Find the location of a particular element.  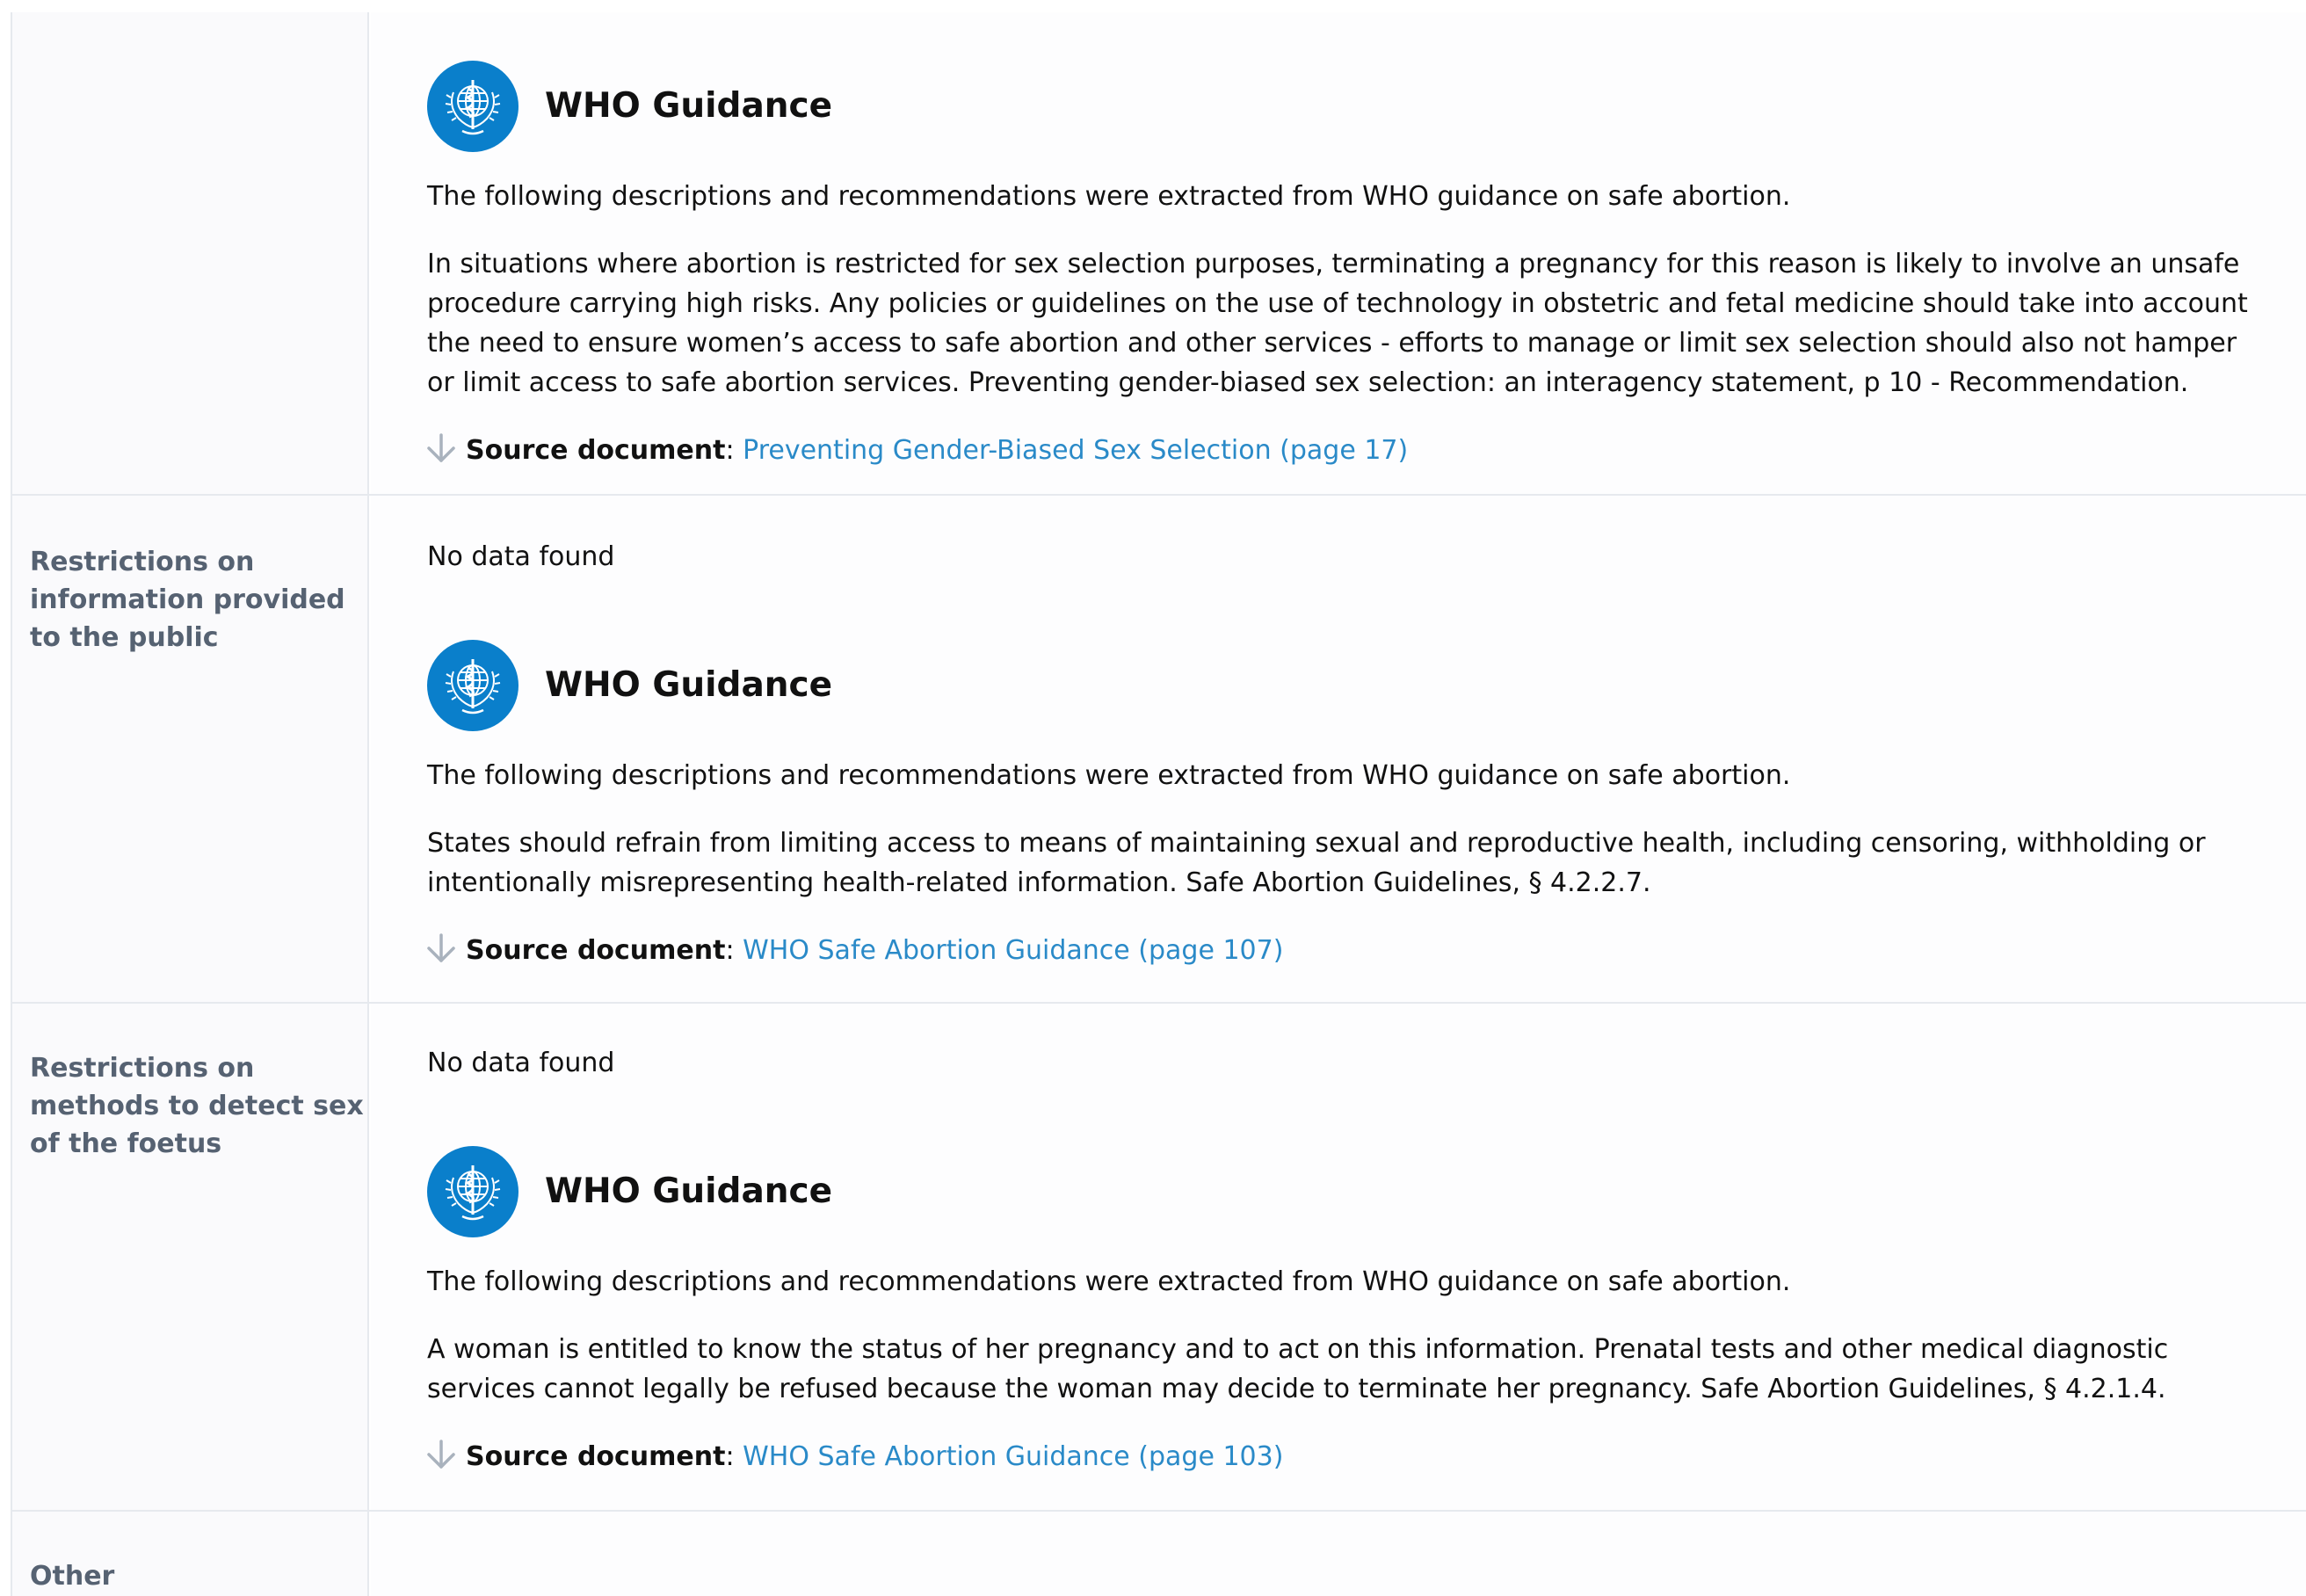

row-label: Other is located at coordinates (72, 1576).